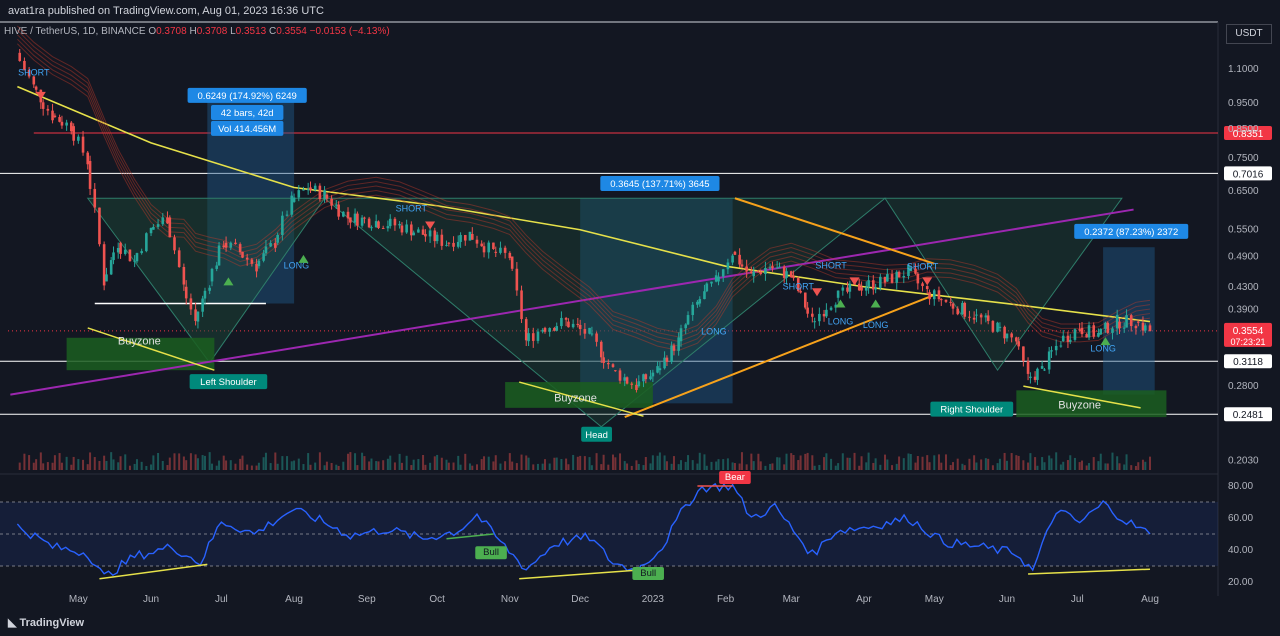 This screenshot has width=1280, height=636. Describe the element at coordinates (52, 623) in the screenshot. I see `brand-text: TradingView` at that location.